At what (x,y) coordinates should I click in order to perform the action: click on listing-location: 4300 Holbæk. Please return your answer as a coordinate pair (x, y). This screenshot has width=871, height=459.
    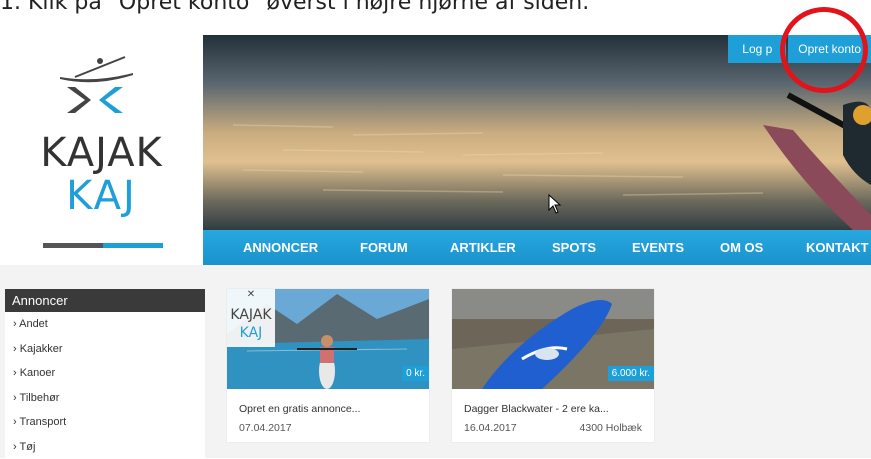
    Looking at the image, I should click on (611, 428).